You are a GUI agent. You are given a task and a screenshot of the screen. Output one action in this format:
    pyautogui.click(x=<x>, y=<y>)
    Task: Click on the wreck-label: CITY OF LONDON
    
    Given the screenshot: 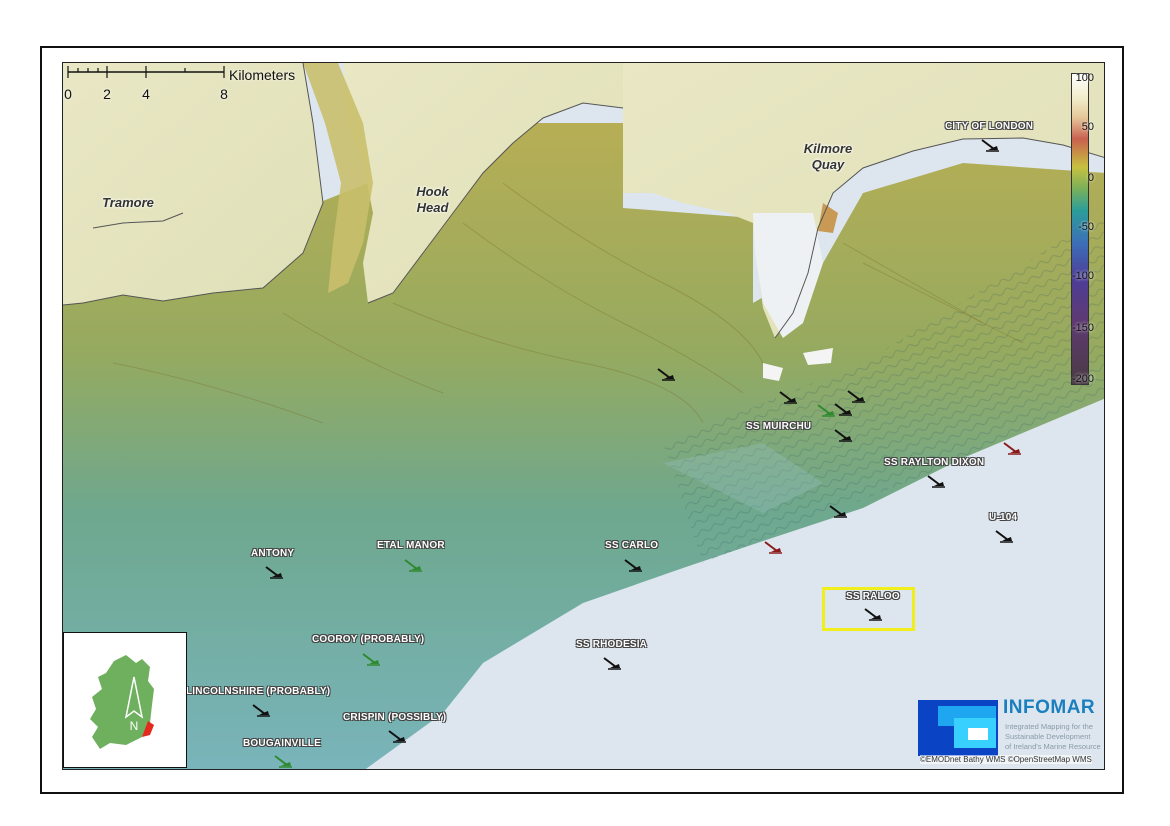 What is the action you would take?
    pyautogui.click(x=989, y=126)
    